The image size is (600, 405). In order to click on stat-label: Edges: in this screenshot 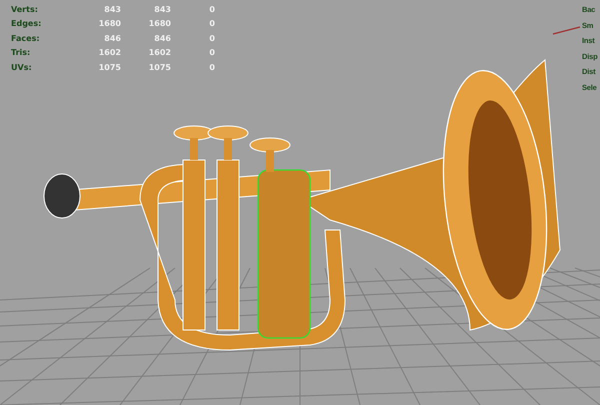, I will do `click(26, 23)`.